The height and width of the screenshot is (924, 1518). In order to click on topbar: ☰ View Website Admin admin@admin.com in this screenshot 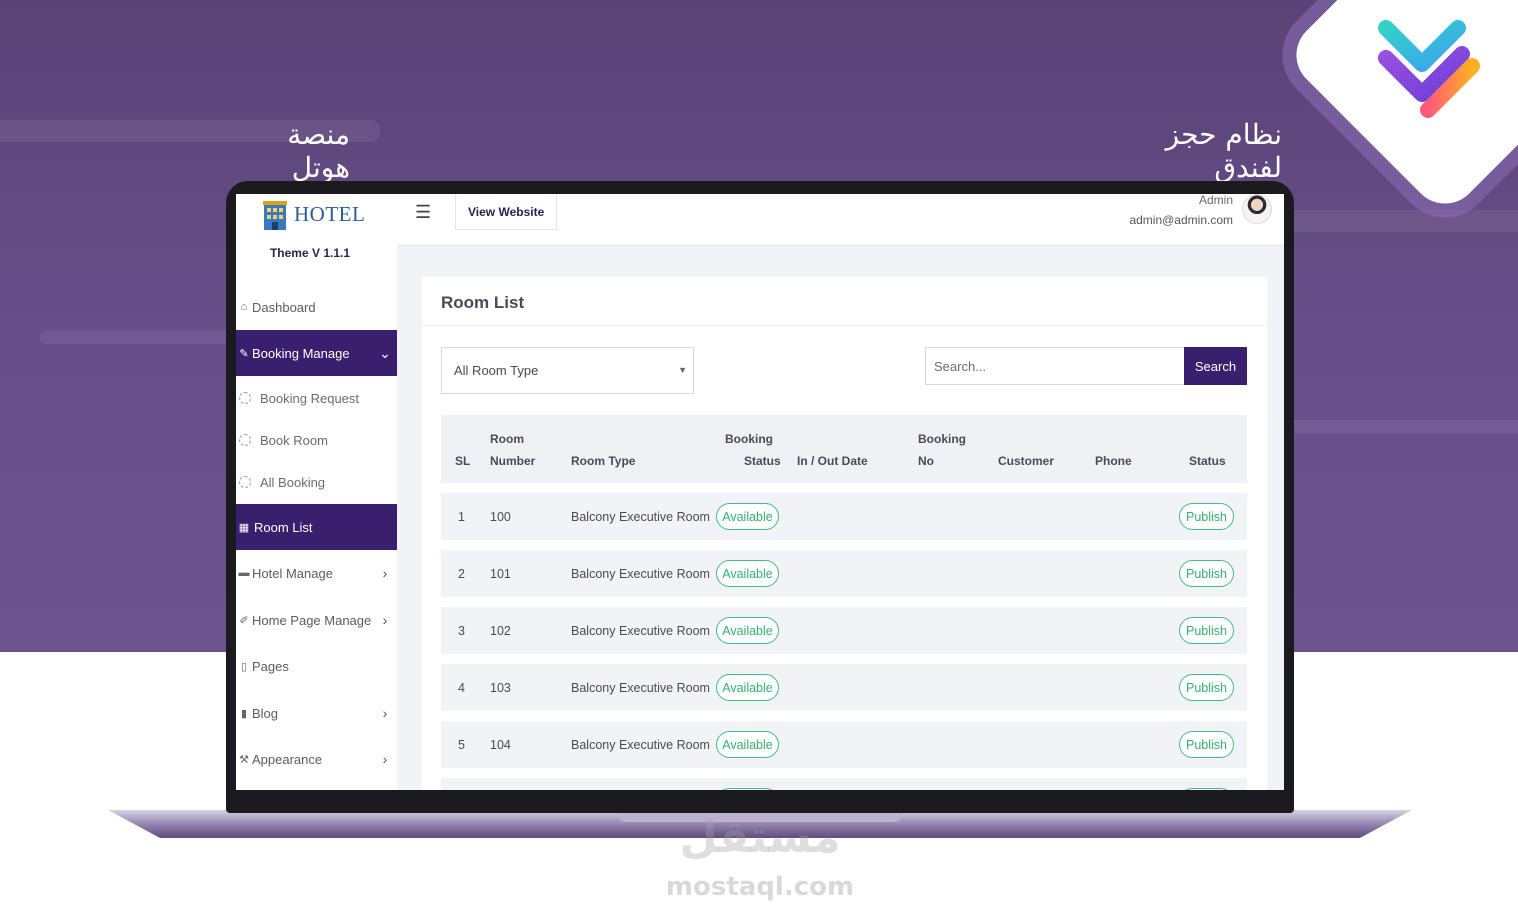, I will do `click(840, 220)`.